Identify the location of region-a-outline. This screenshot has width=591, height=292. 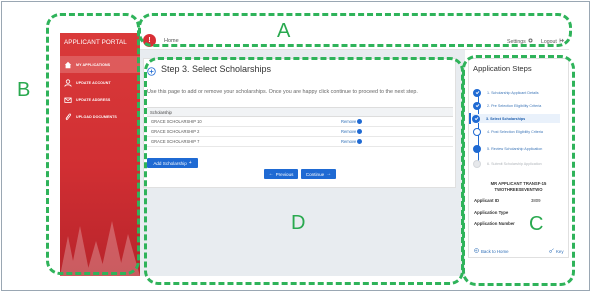
(355, 30).